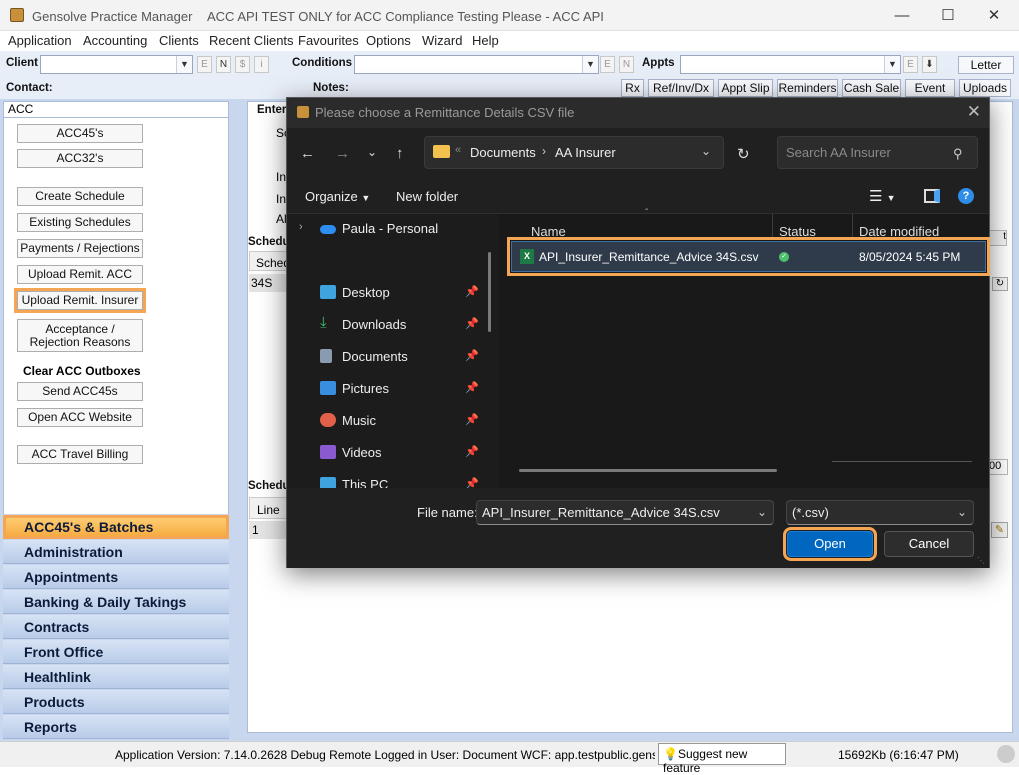 Image resolution: width=1019 pixels, height=775 pixels. What do you see at coordinates (80, 391) in the screenshot?
I see `send-acc45s-button: Send ACC45s` at bounding box center [80, 391].